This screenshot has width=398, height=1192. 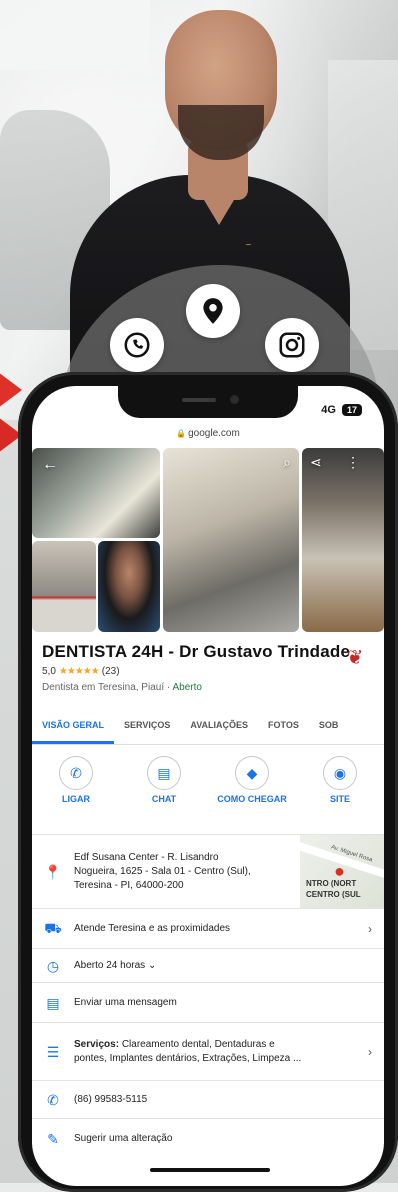 I want to click on search-icon: ⌕, so click(x=287, y=462).